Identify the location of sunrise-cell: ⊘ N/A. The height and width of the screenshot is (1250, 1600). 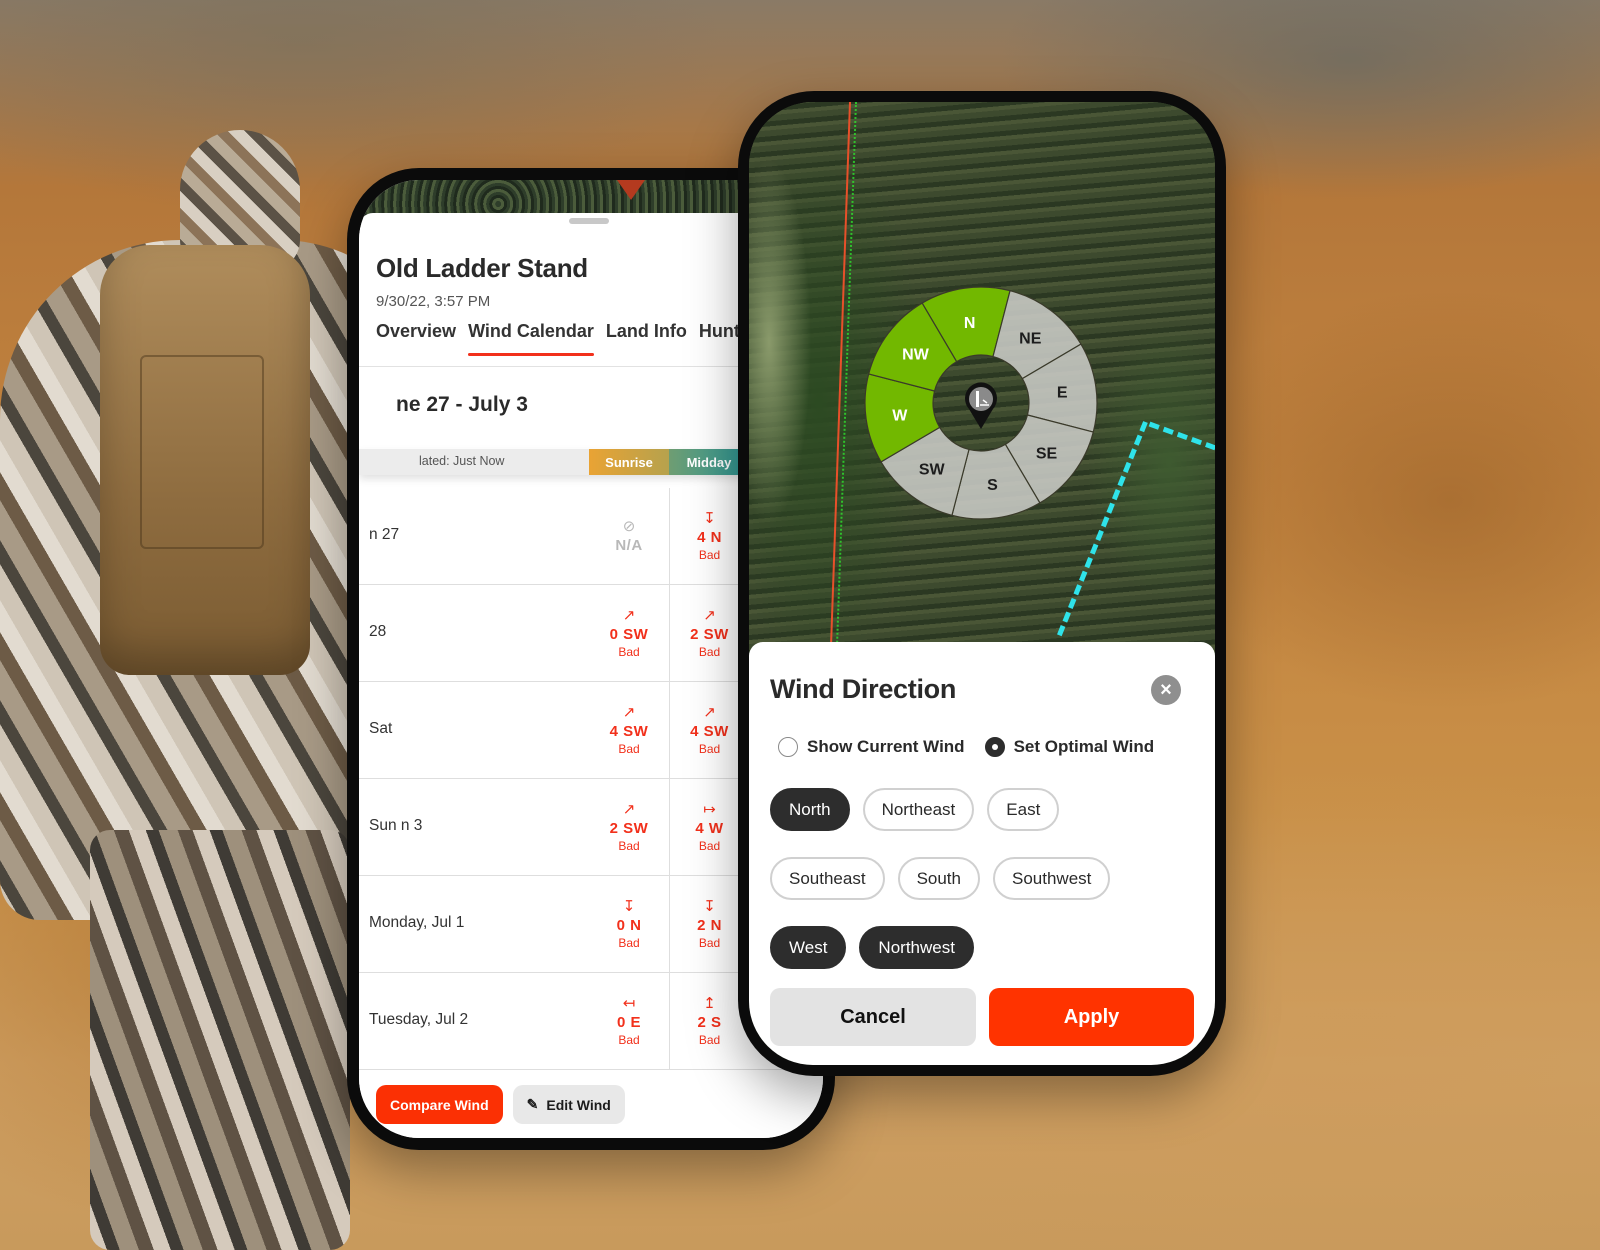
(629, 536).